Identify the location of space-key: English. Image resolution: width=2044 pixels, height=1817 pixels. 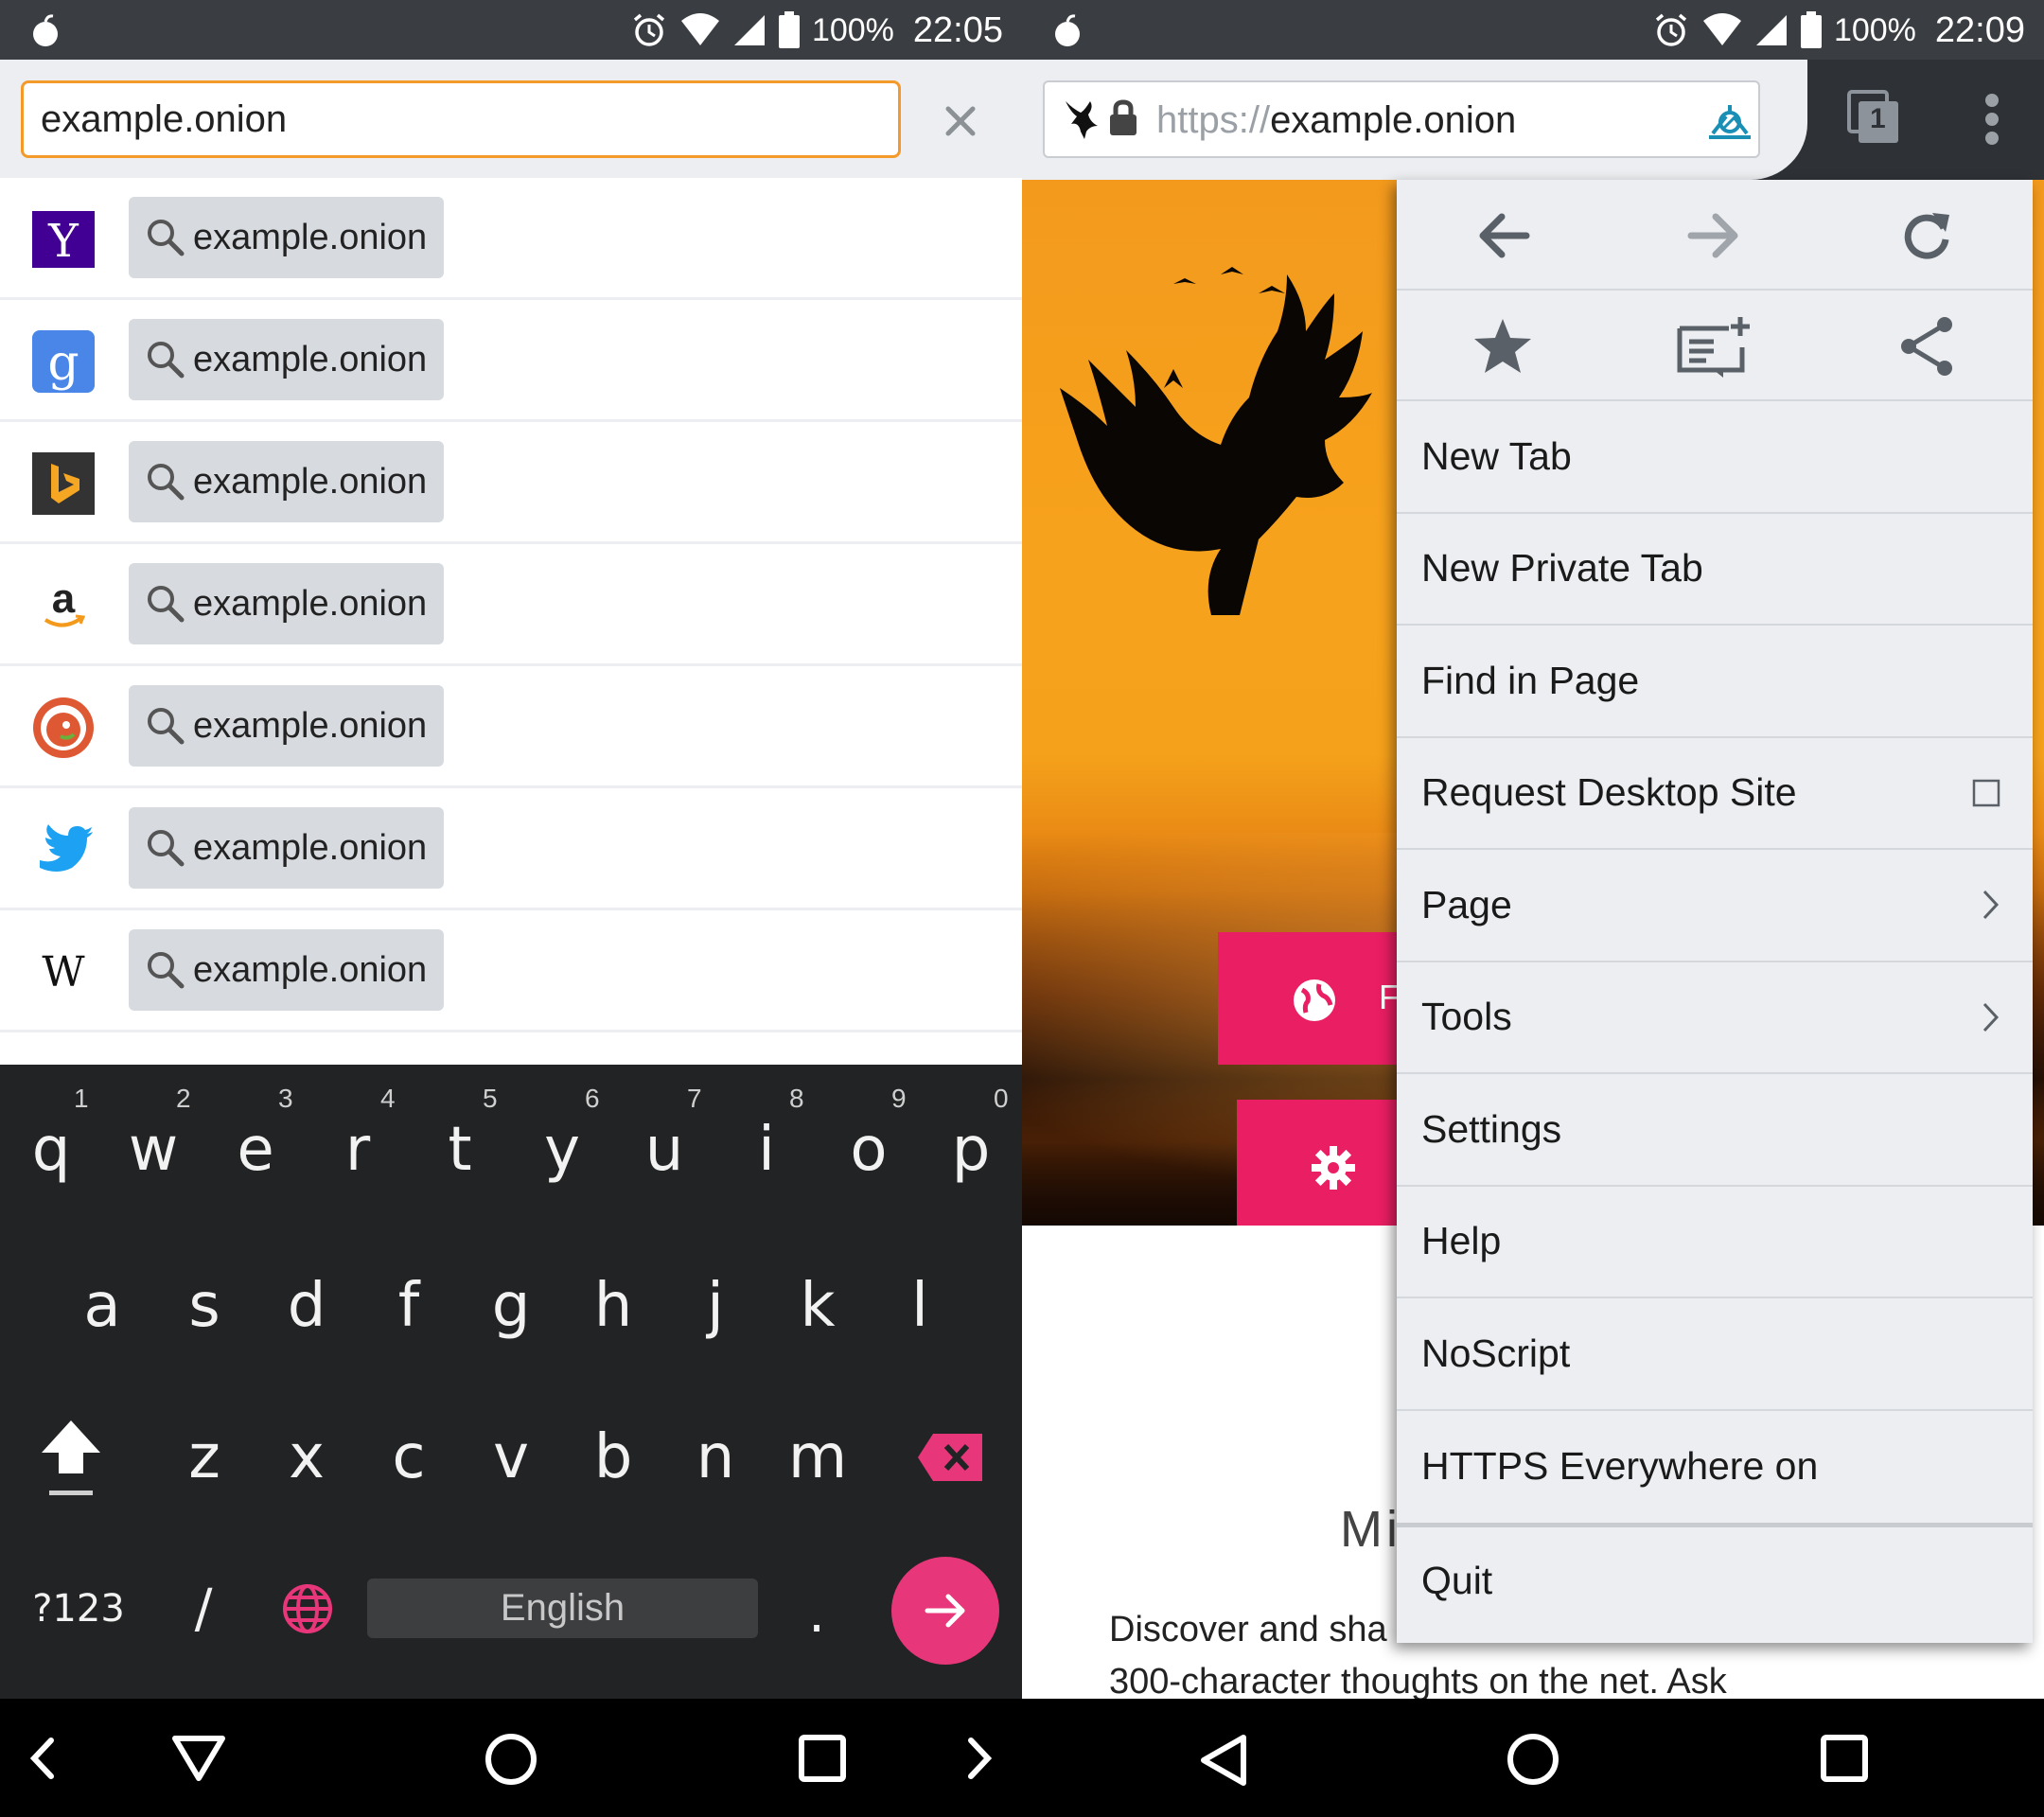
(562, 1608).